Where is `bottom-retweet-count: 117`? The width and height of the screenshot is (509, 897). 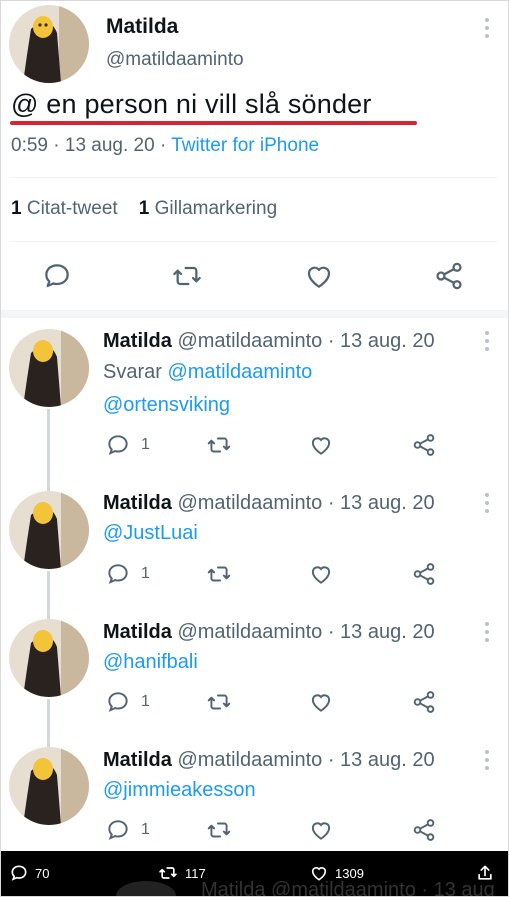
bottom-retweet-count: 117 is located at coordinates (195, 873).